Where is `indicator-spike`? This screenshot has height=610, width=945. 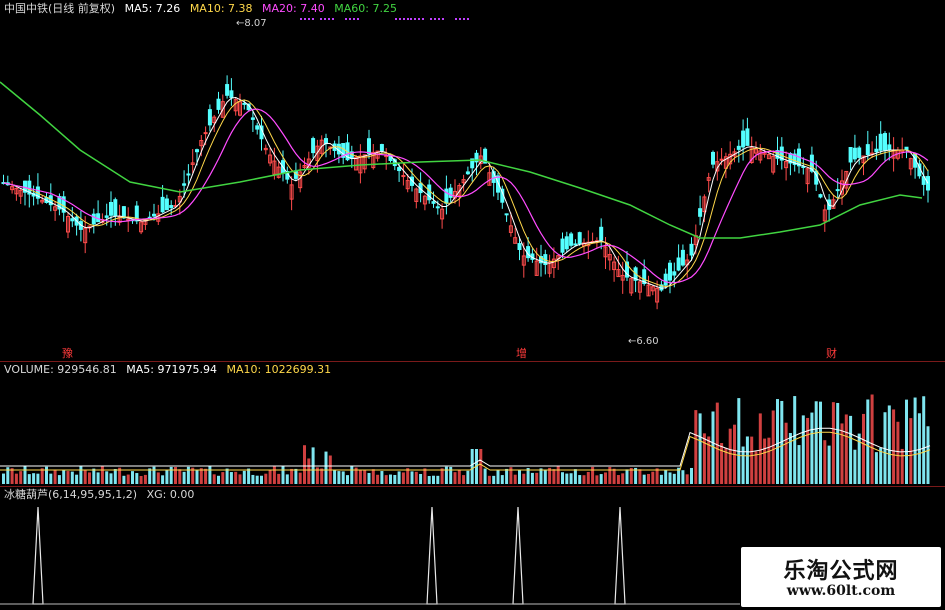 indicator-spike is located at coordinates (620, 555).